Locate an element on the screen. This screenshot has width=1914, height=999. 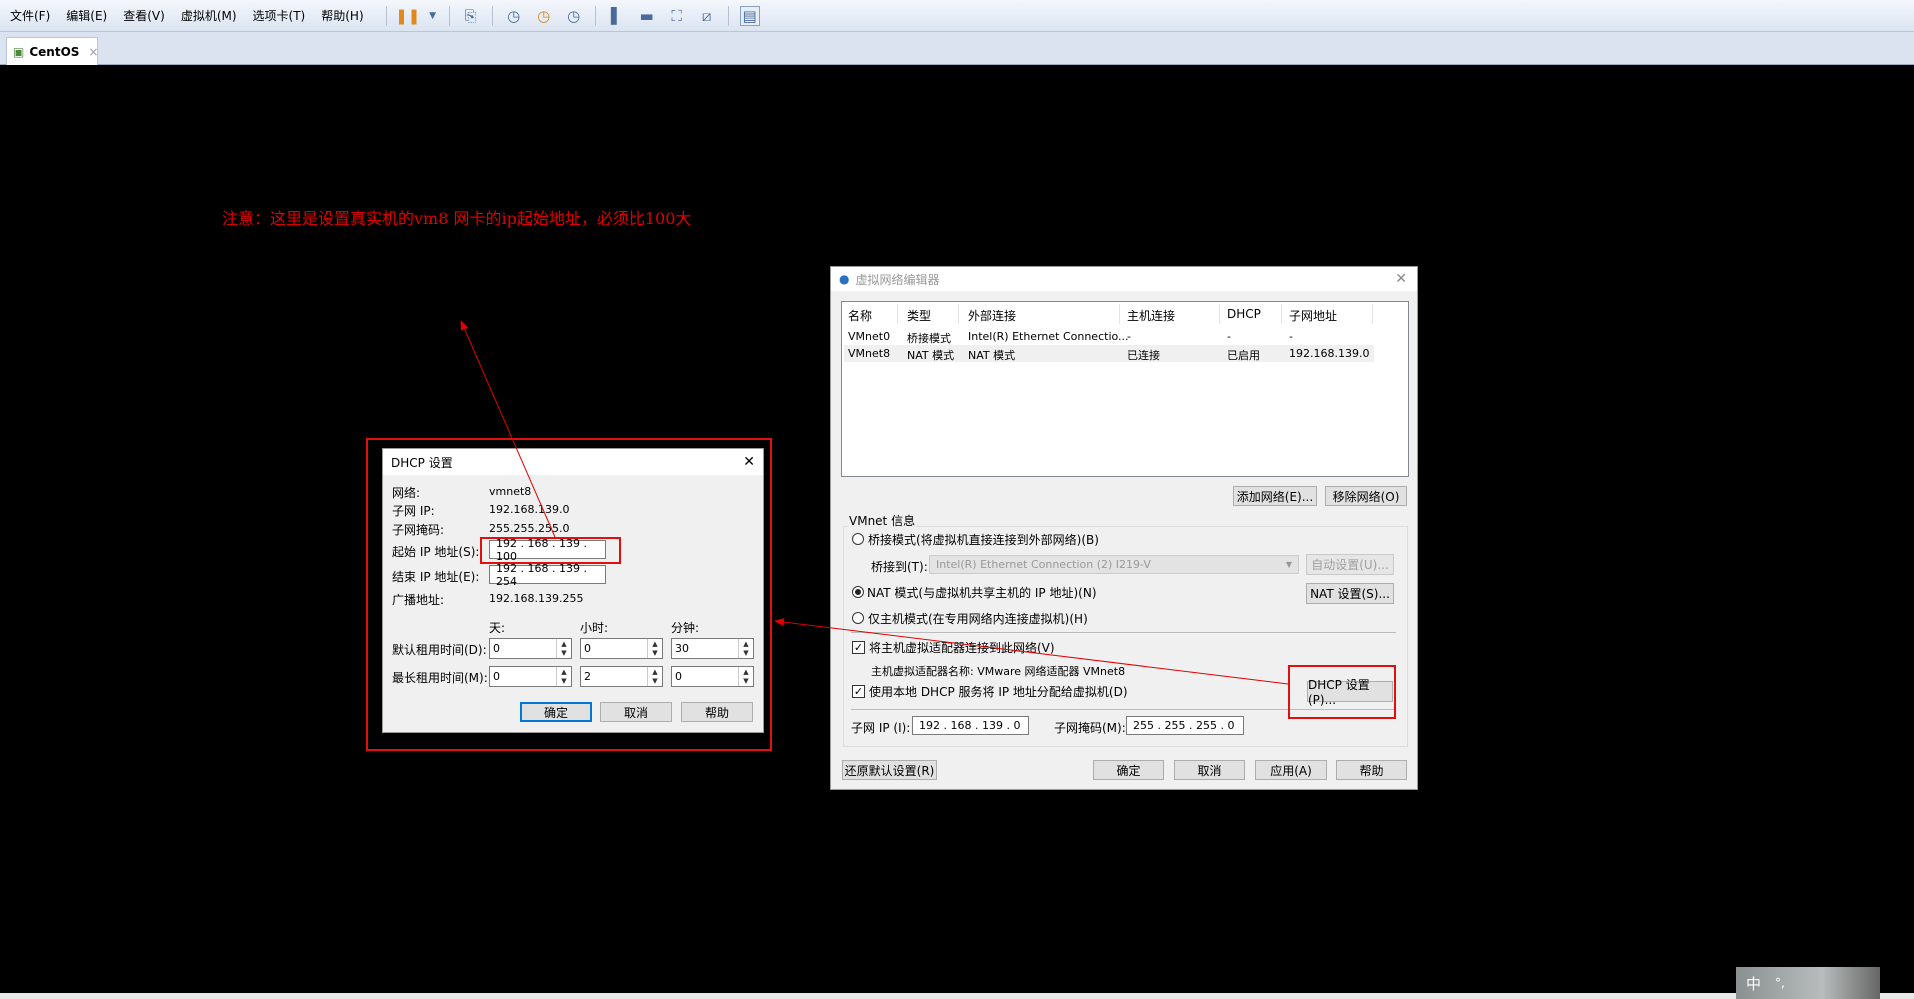
bottom-strip is located at coordinates (957, 996).